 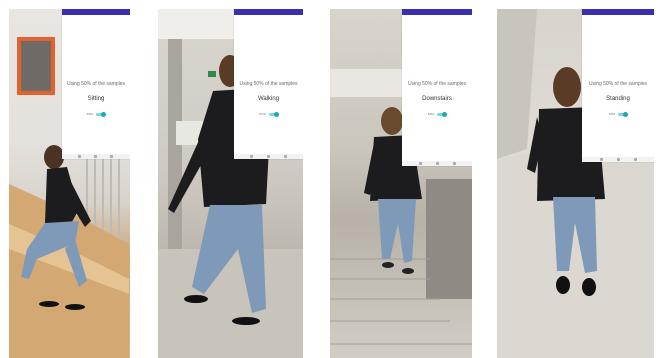 I want to click on exit-sign, so click(x=212, y=74).